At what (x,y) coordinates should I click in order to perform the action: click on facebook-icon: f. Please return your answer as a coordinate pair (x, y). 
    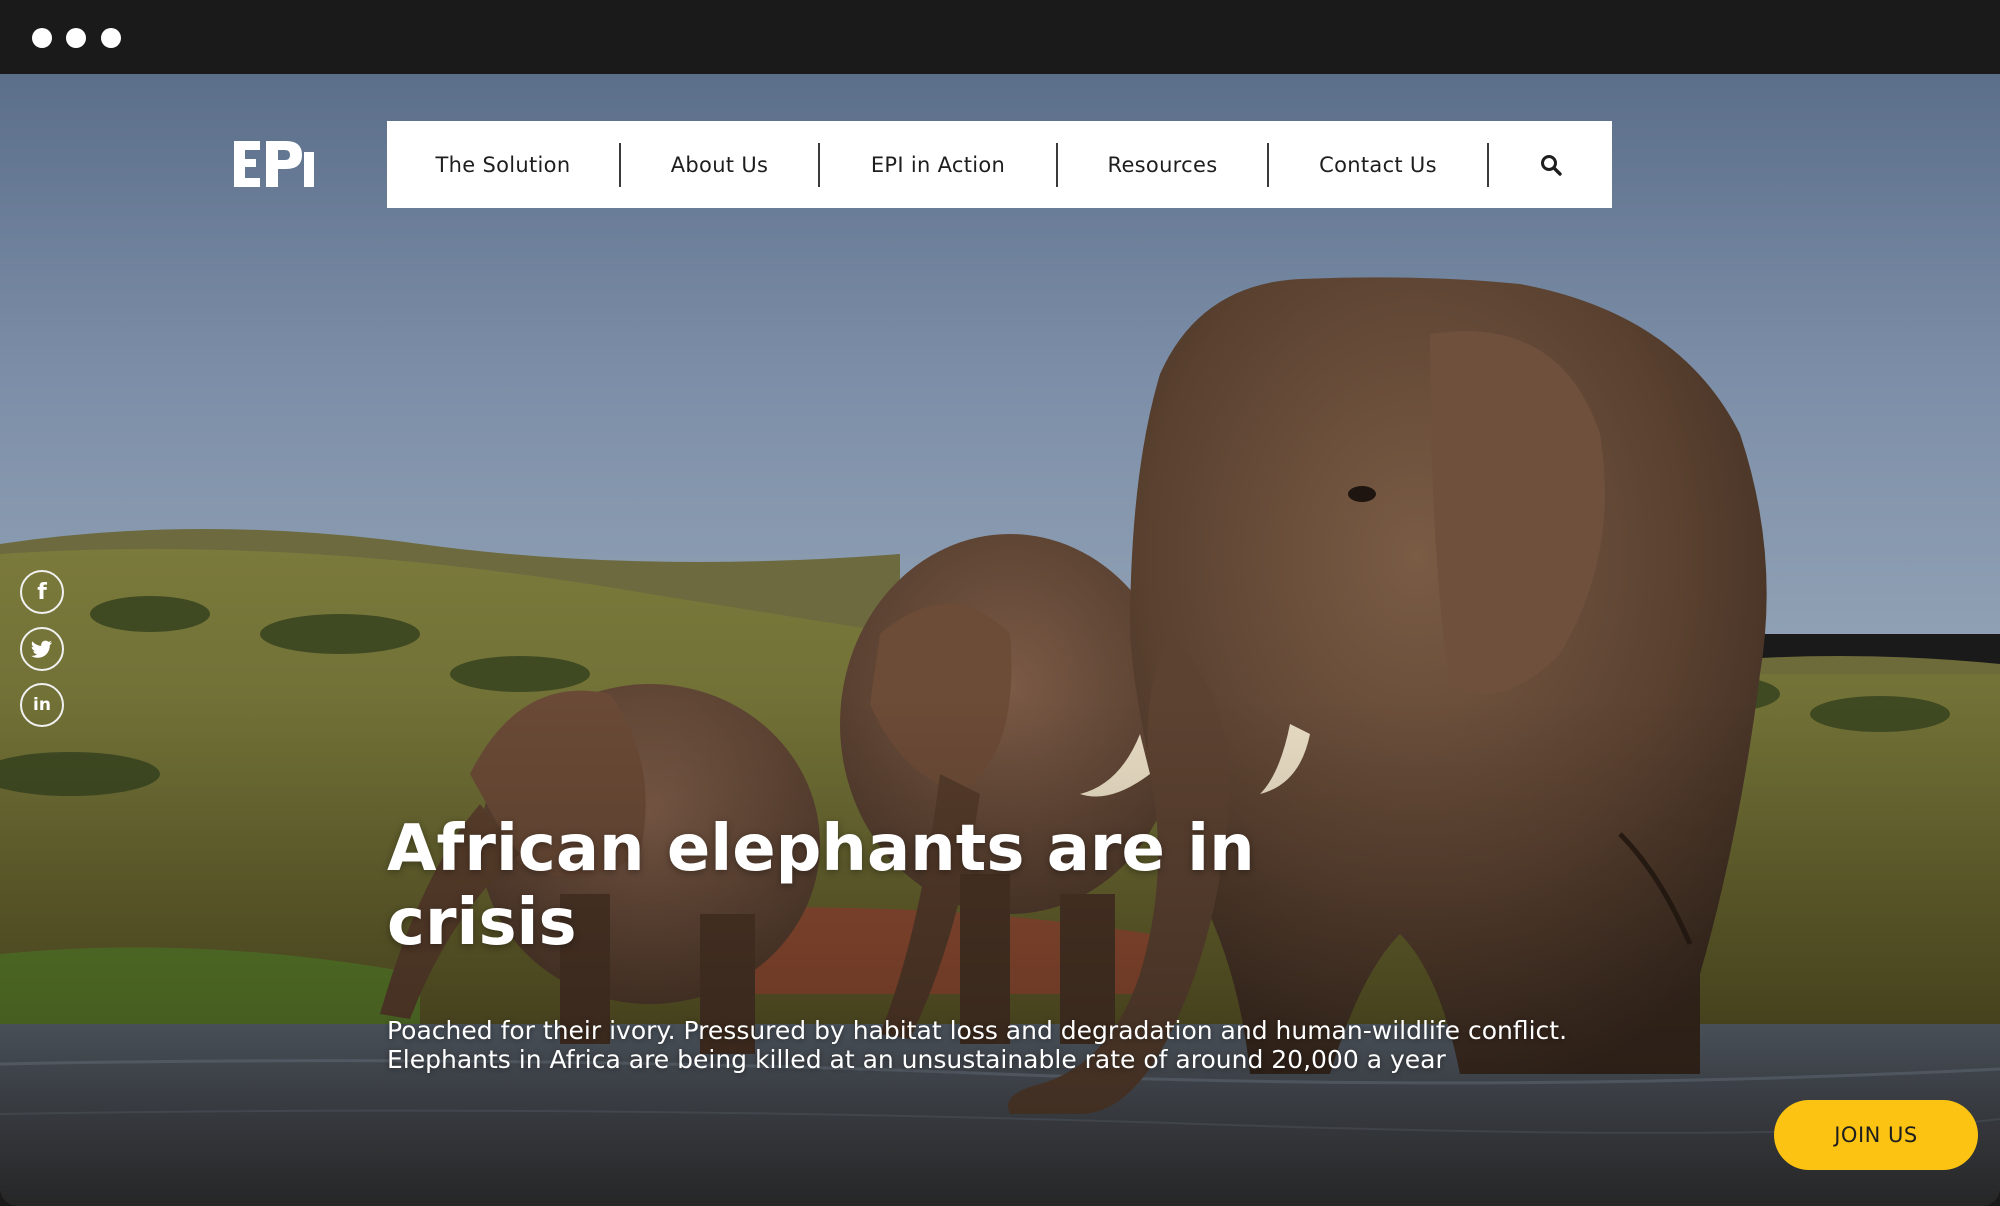
    Looking at the image, I should click on (42, 592).